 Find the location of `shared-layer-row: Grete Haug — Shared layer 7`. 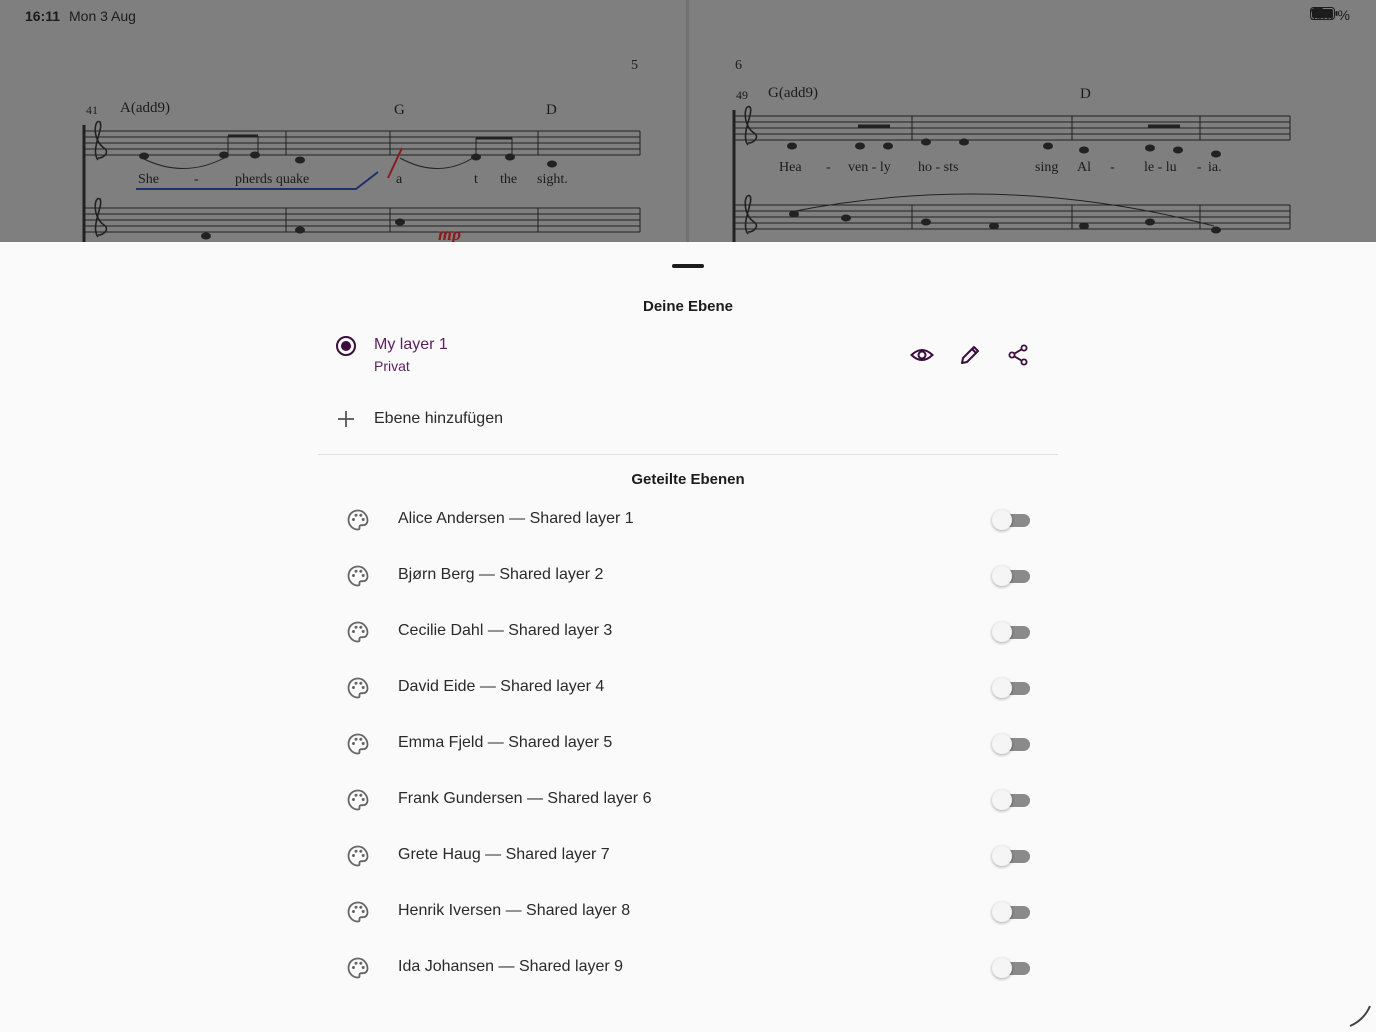

shared-layer-row: Grete Haug — Shared layer 7 is located at coordinates (688, 856).